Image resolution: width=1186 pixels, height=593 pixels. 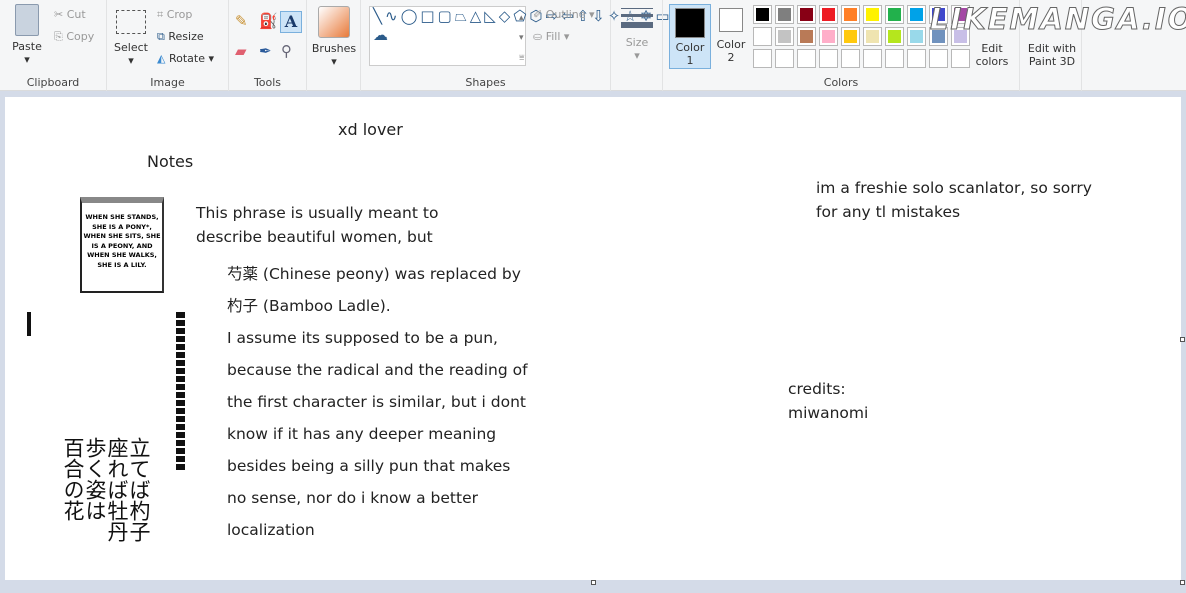 I want to click on color1-button: Color 1, so click(x=690, y=36).